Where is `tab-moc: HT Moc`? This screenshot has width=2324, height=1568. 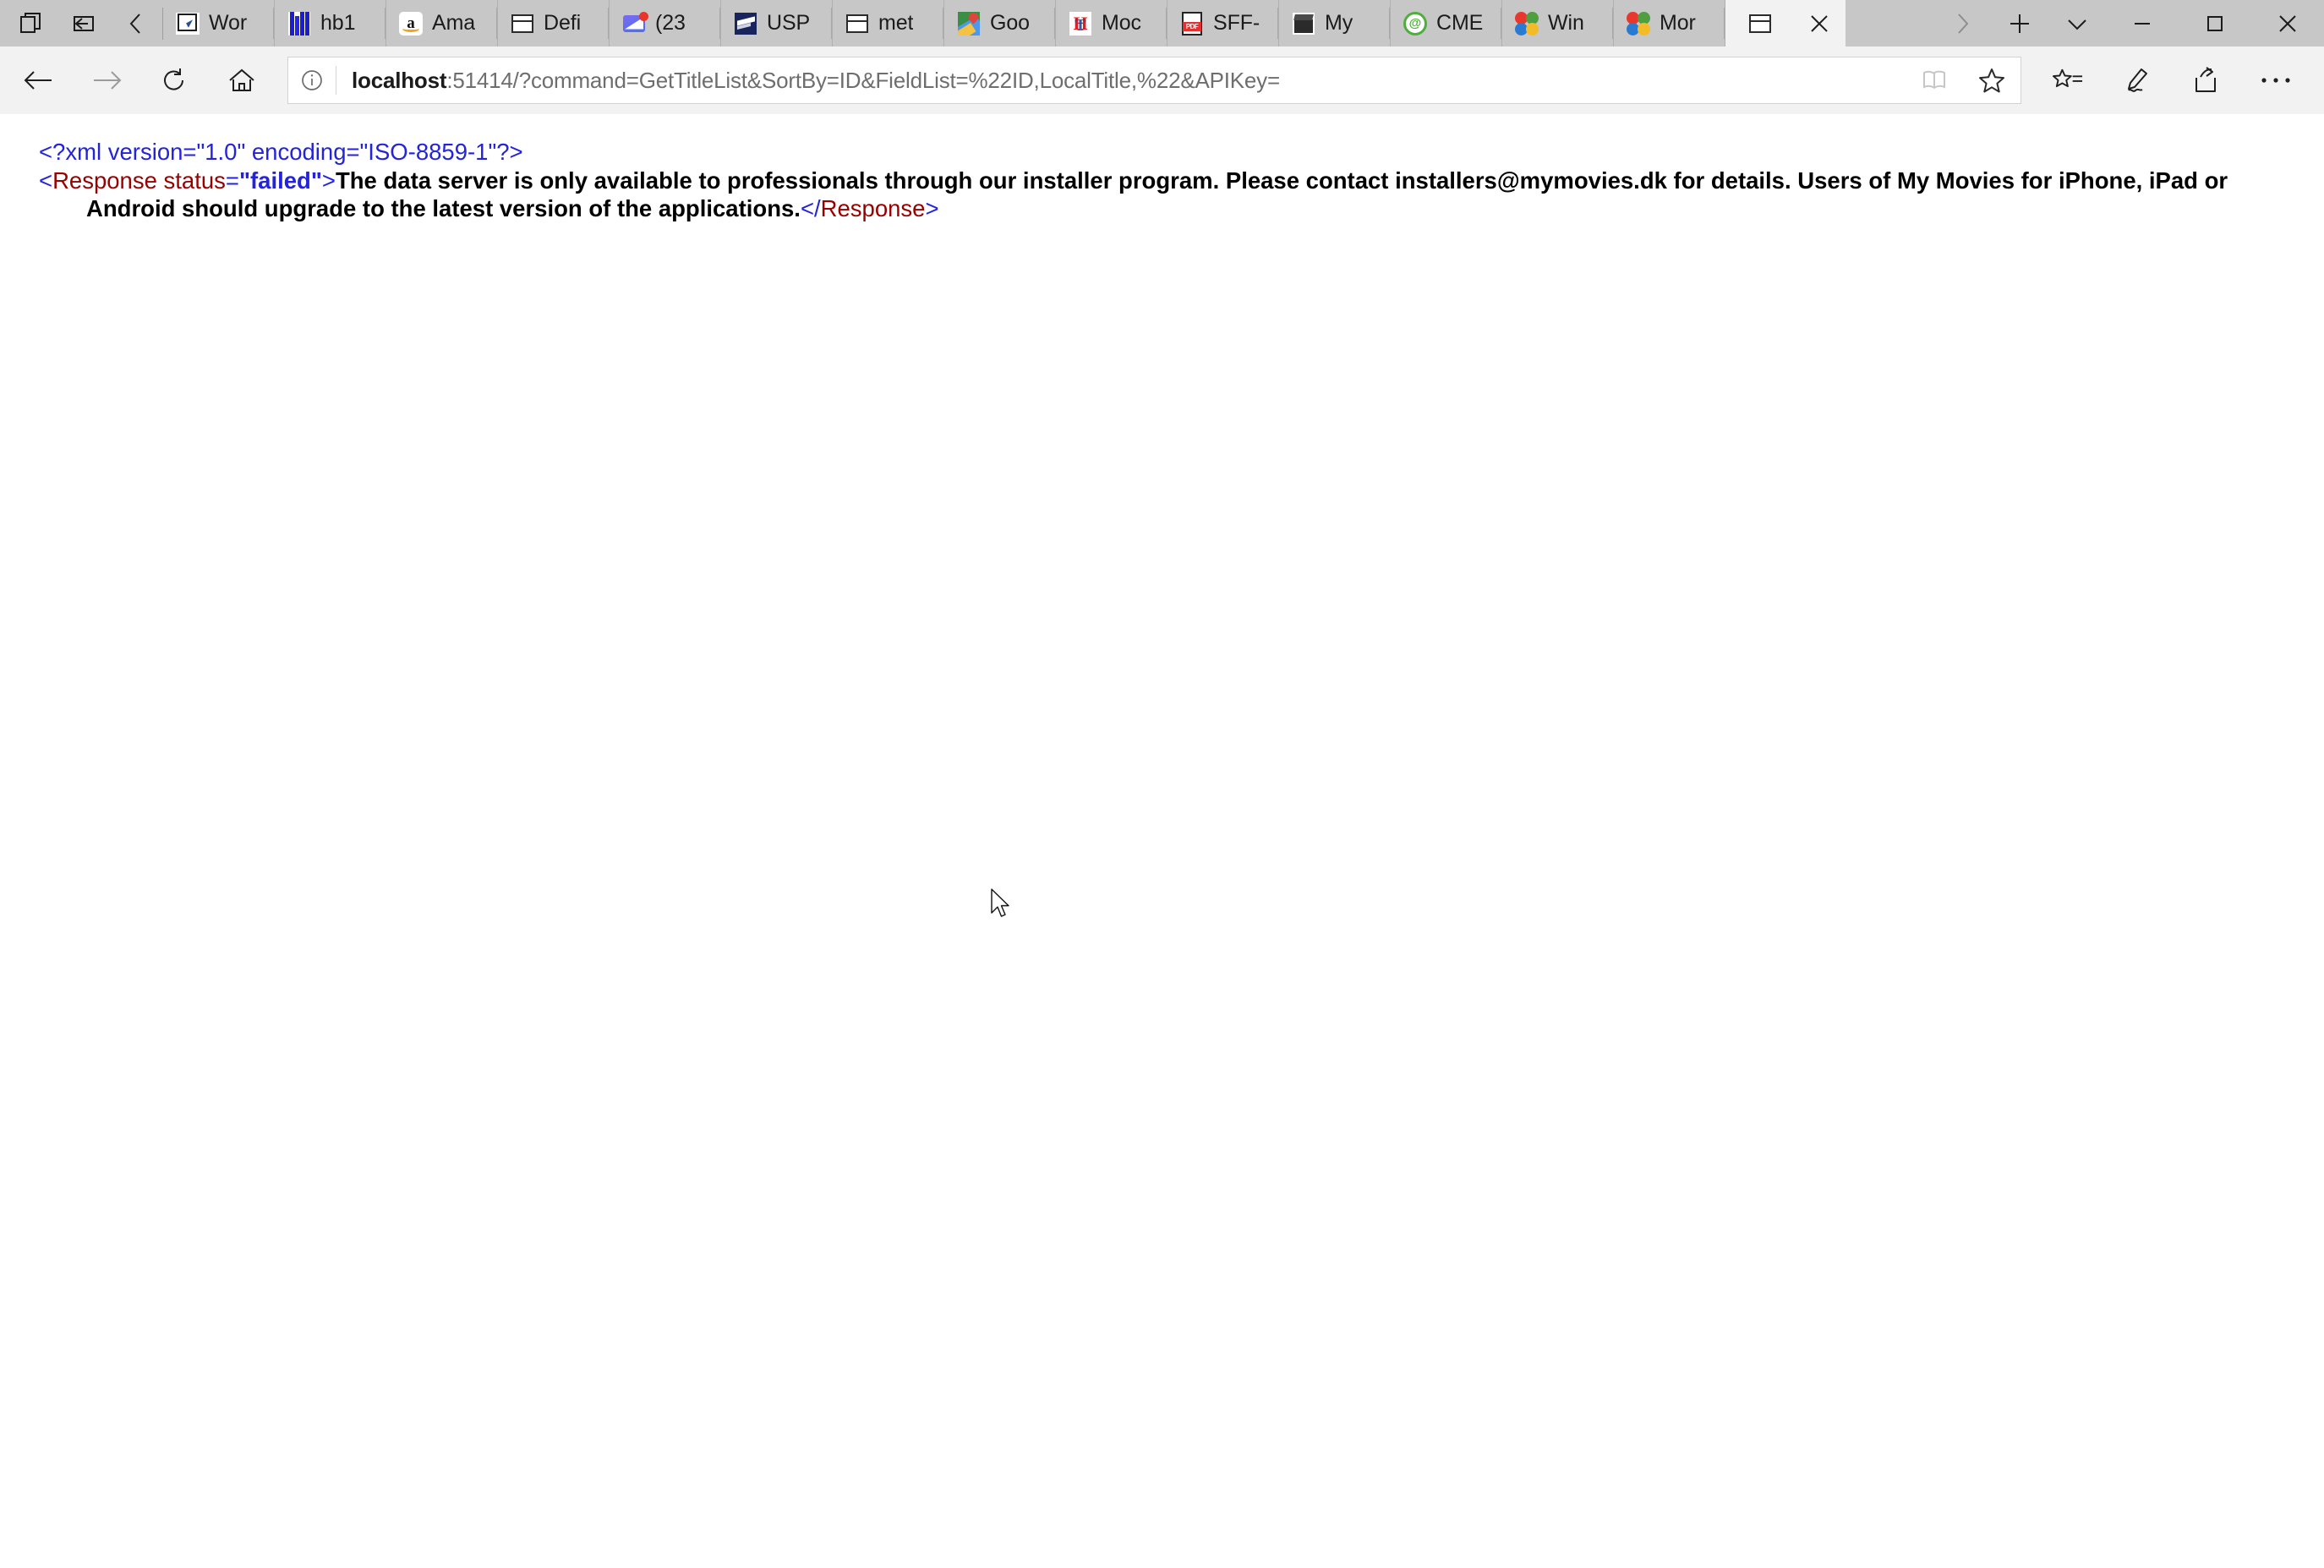 tab-moc: HT Moc is located at coordinates (1111, 23).